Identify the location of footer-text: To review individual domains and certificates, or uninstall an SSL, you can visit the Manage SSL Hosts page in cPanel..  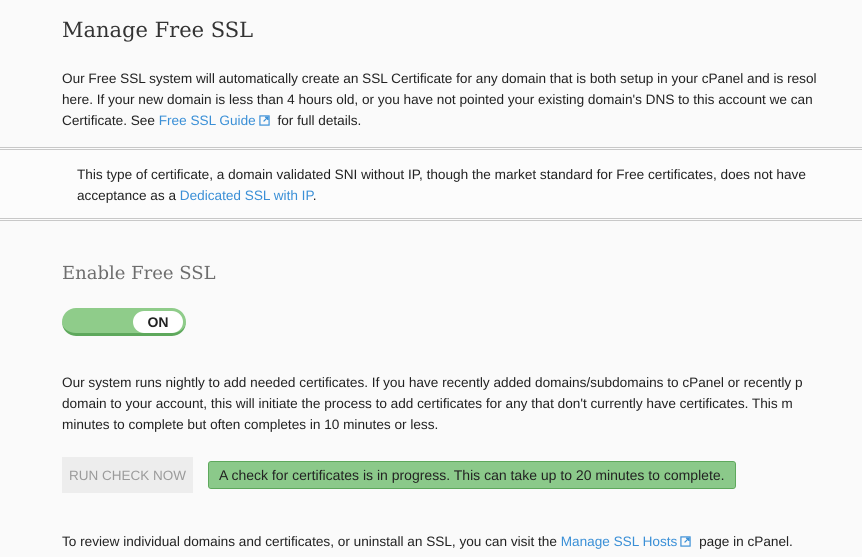
(427, 542).